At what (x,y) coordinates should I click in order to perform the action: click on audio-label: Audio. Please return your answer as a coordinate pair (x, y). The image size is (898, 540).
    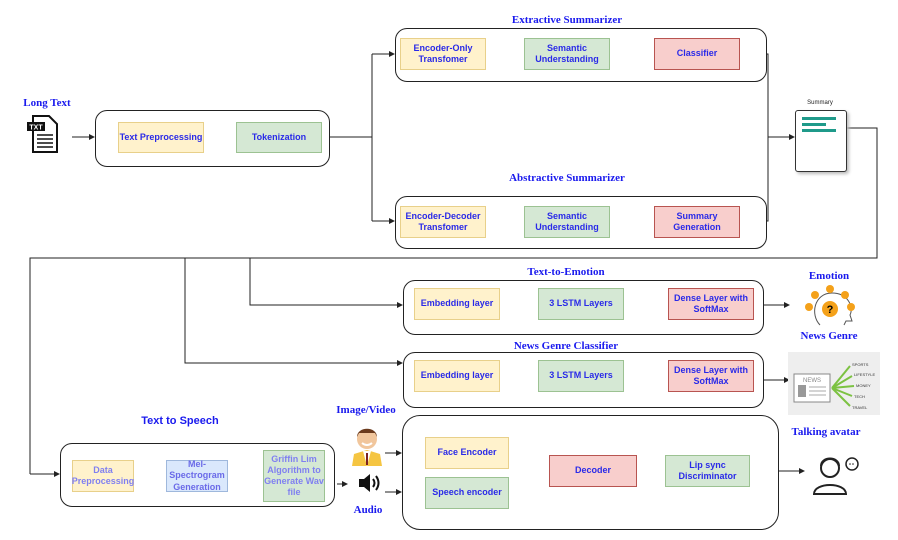
    Looking at the image, I should click on (368, 510).